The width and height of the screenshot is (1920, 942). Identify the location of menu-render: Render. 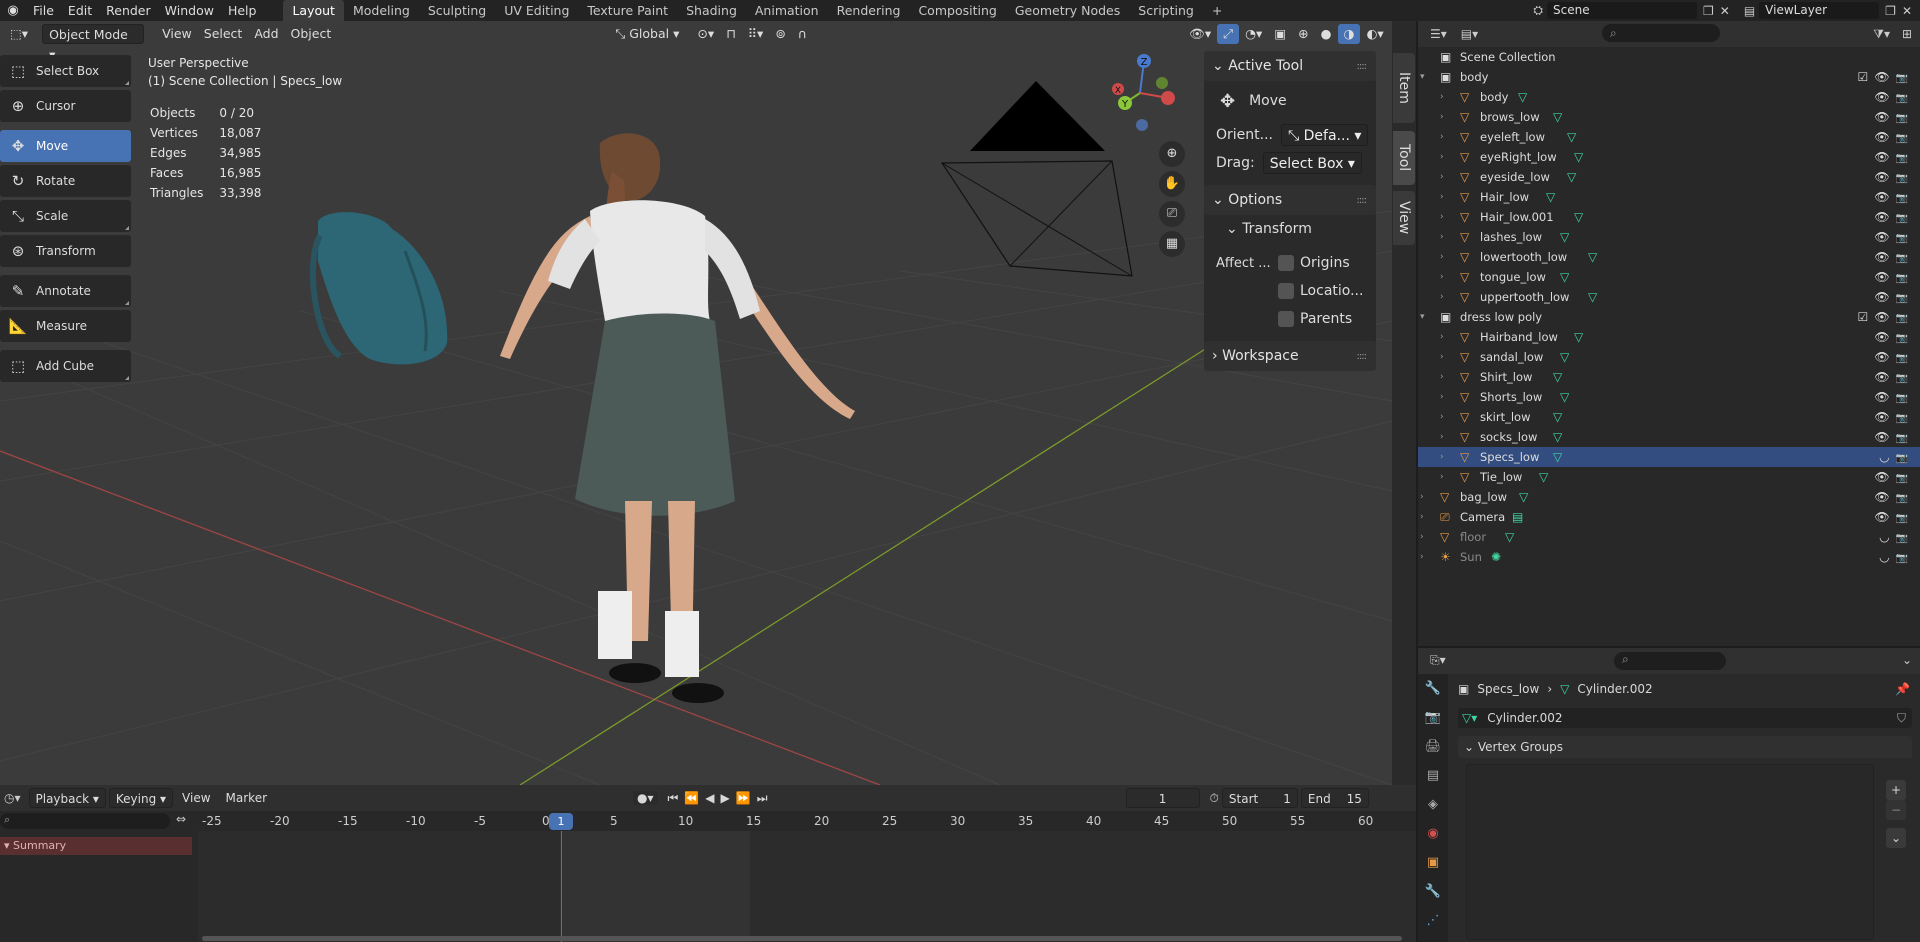
(128, 10).